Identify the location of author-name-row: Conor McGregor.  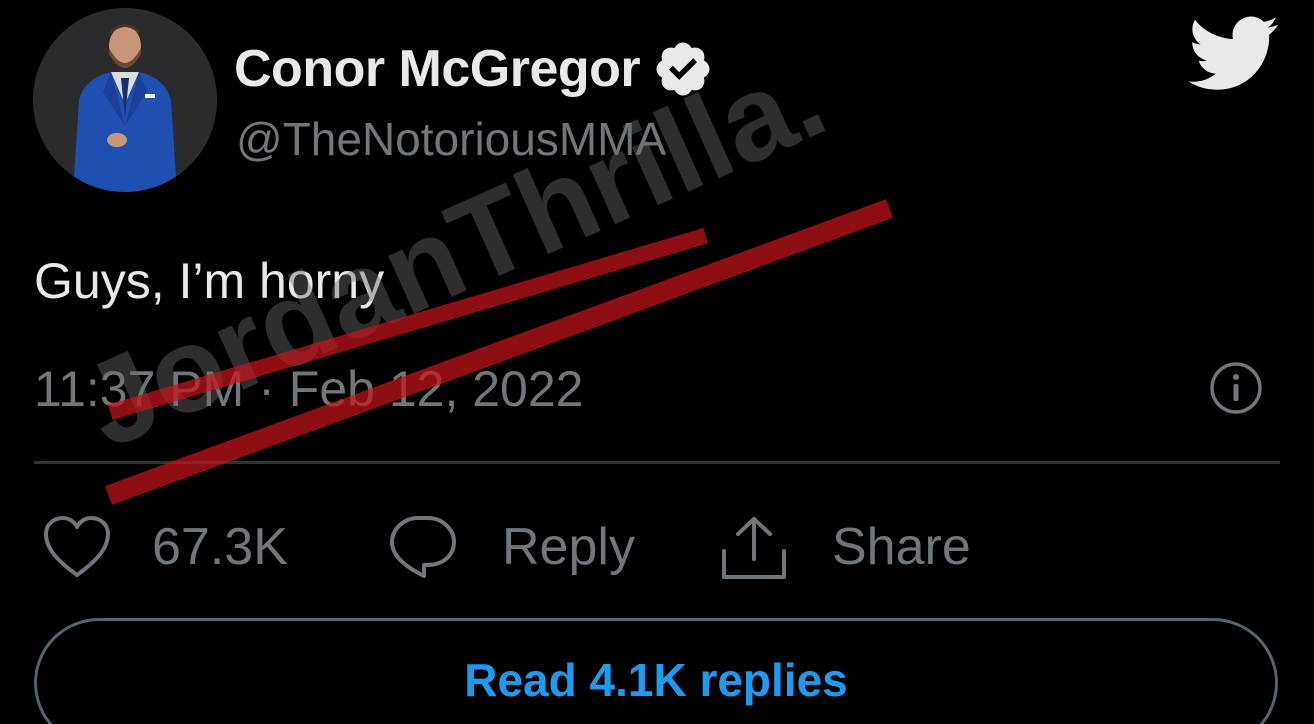
(474, 69).